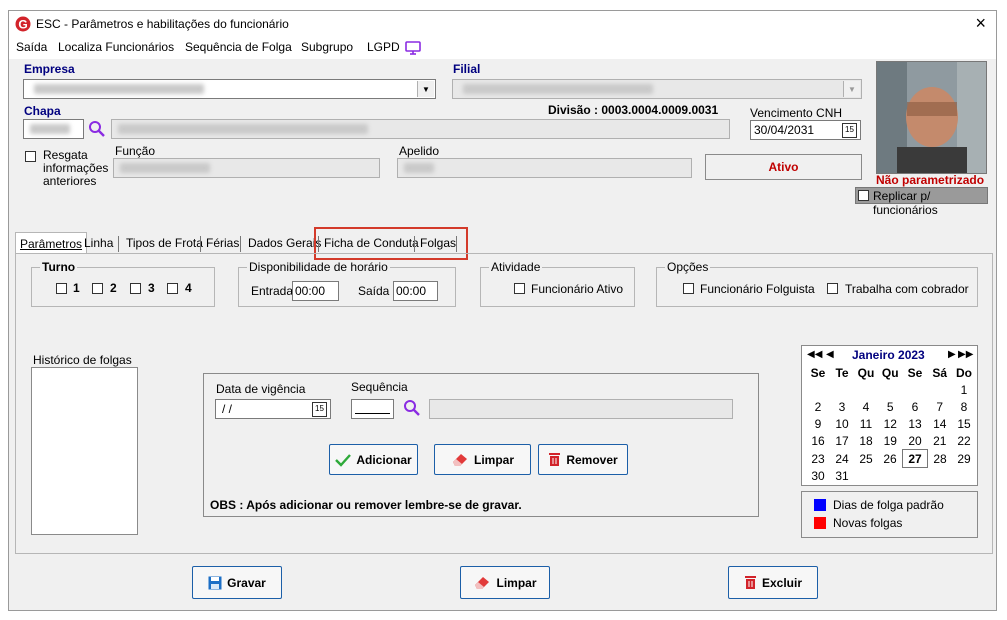 Image resolution: width=1007 pixels, height=620 pixels. Describe the element at coordinates (890, 477) in the screenshot. I see `calendar-day` at that location.